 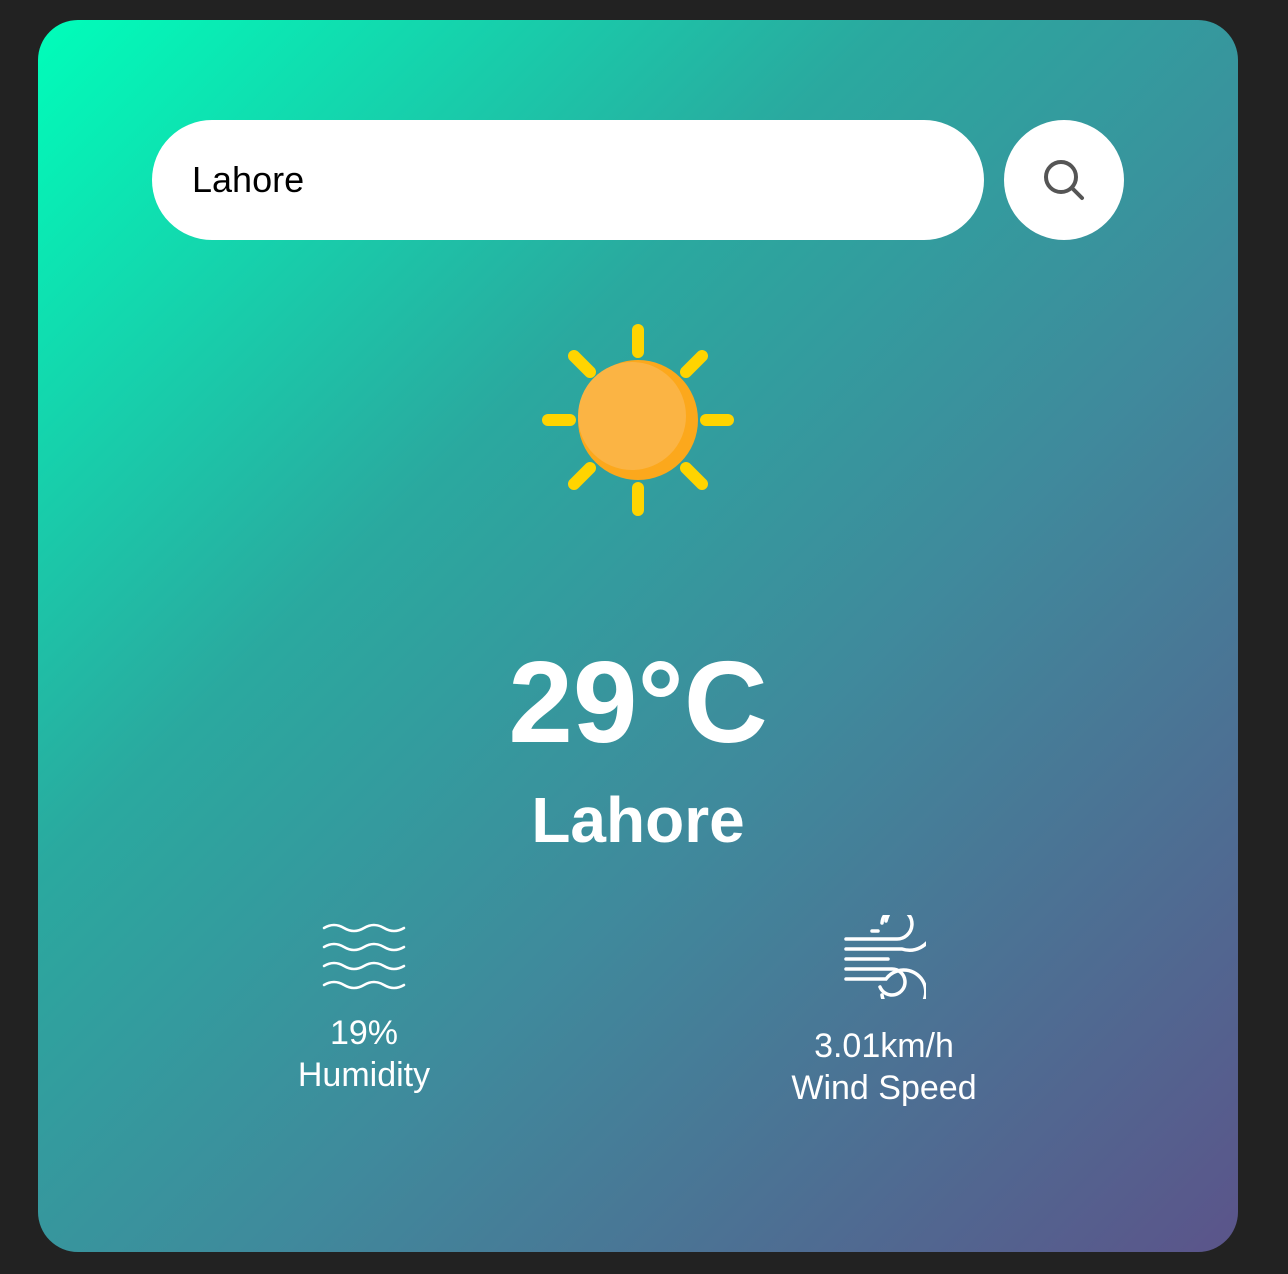 I want to click on temperature: 29°C, so click(x=638, y=702).